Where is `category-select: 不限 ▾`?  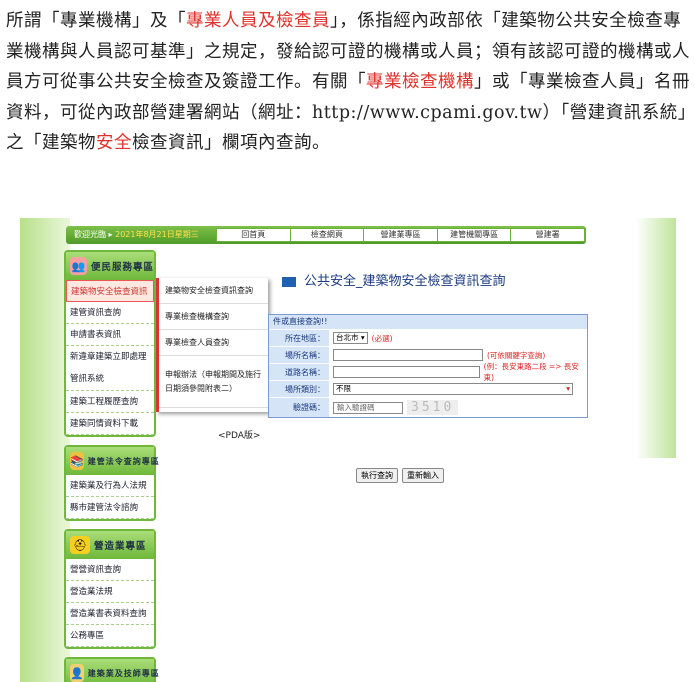 category-select: 不限 ▾ is located at coordinates (453, 389).